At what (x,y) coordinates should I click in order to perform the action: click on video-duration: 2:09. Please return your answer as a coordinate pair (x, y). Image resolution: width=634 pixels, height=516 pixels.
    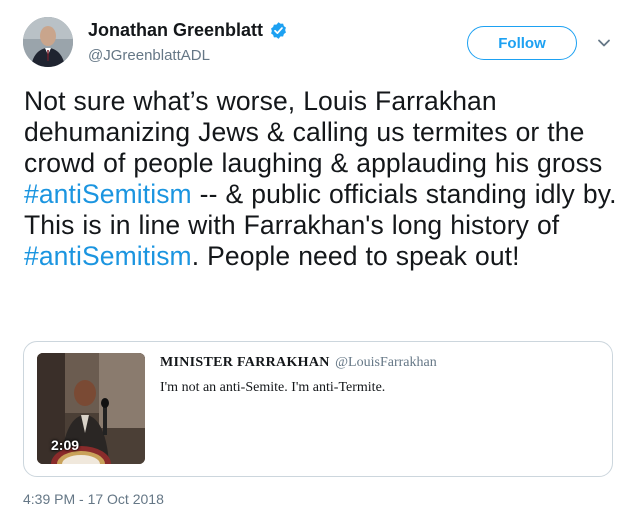
    Looking at the image, I should click on (65, 445).